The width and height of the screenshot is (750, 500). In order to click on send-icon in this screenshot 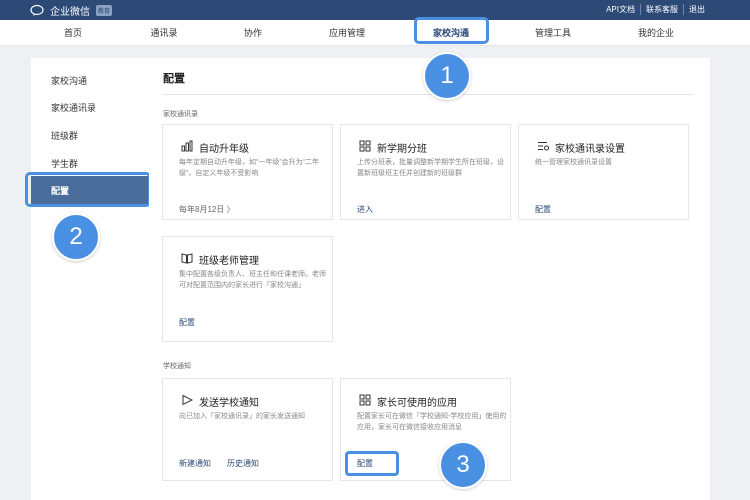, I will do `click(187, 400)`.